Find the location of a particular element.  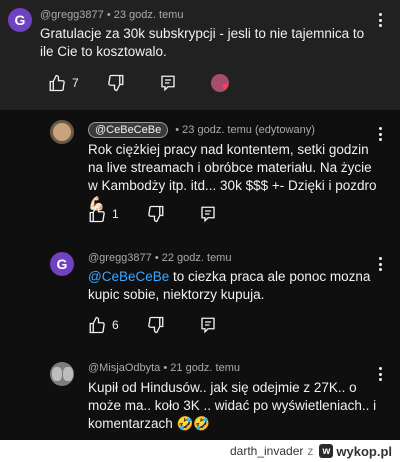

wykop-logo-icon: w is located at coordinates (326, 451).